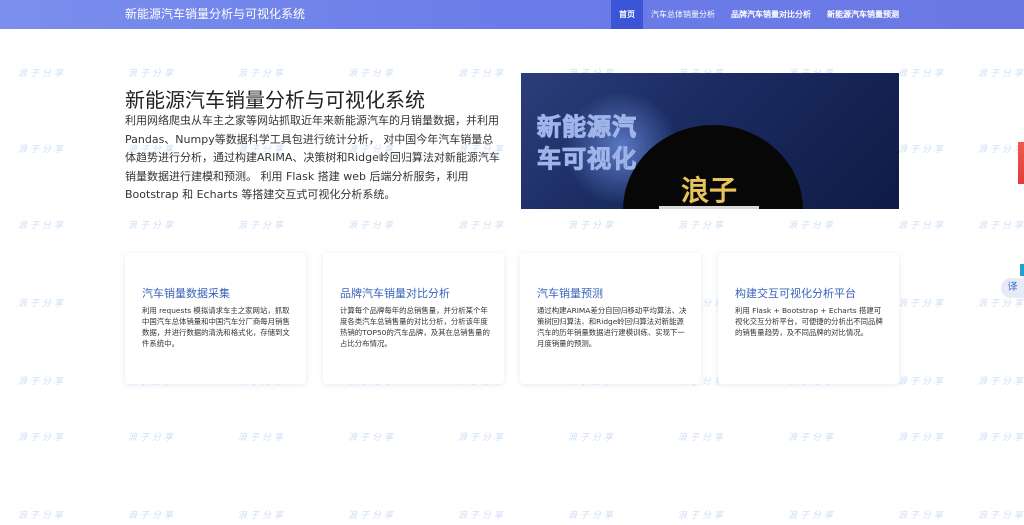  What do you see at coordinates (587, 127) in the screenshot?
I see `hero-image-text-line1: 新能源汽` at bounding box center [587, 127].